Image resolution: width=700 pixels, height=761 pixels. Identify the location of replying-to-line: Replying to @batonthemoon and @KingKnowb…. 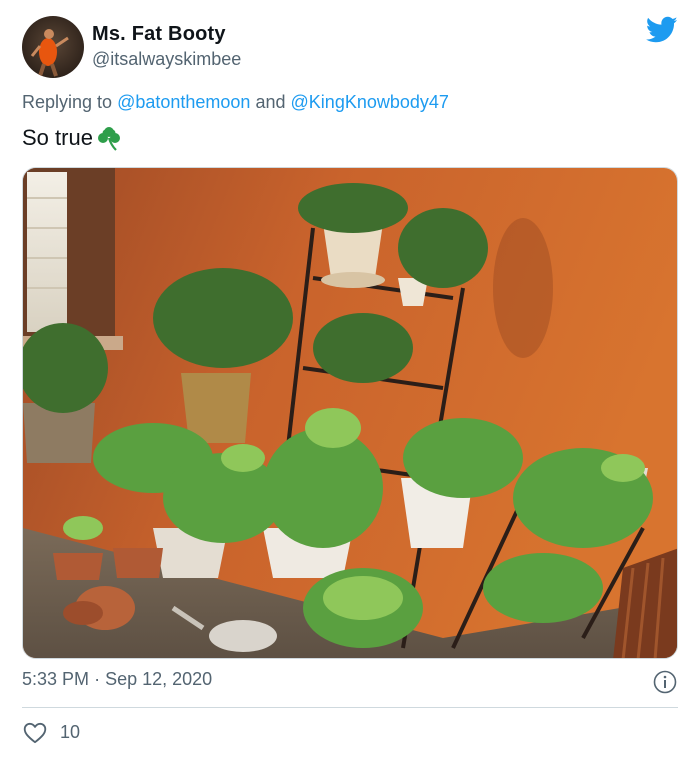
(235, 102).